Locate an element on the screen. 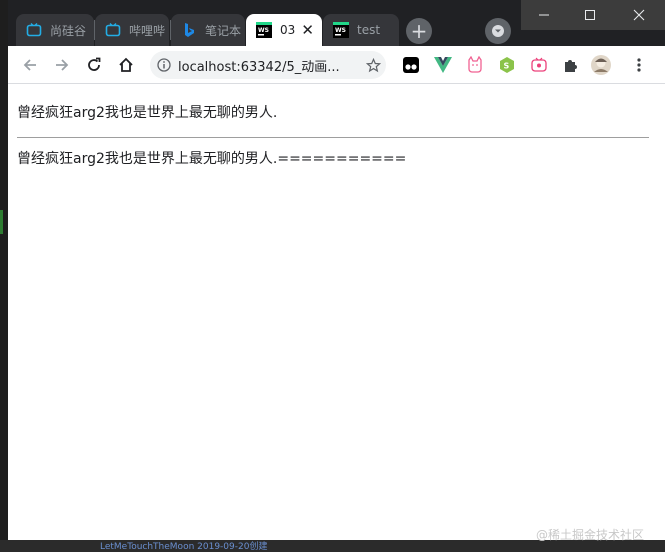 Image resolution: width=665 pixels, height=552 pixels. close-icon is located at coordinates (639, 15).